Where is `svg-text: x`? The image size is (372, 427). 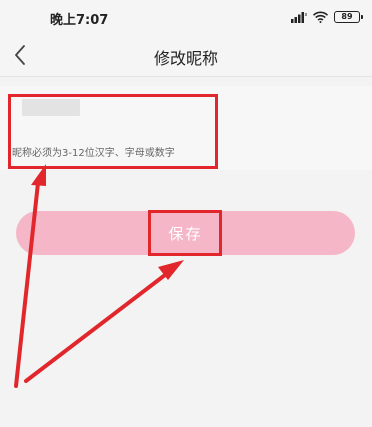 svg-text: x is located at coordinates (306, 15).